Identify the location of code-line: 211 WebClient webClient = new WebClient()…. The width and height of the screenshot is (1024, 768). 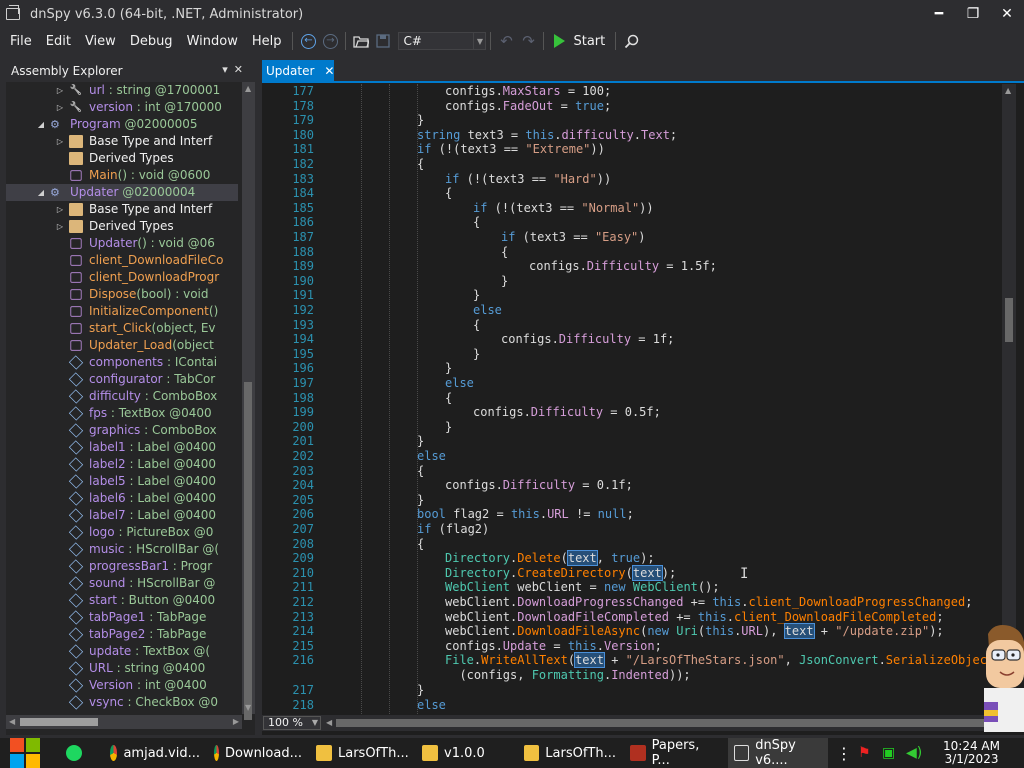
(631, 587).